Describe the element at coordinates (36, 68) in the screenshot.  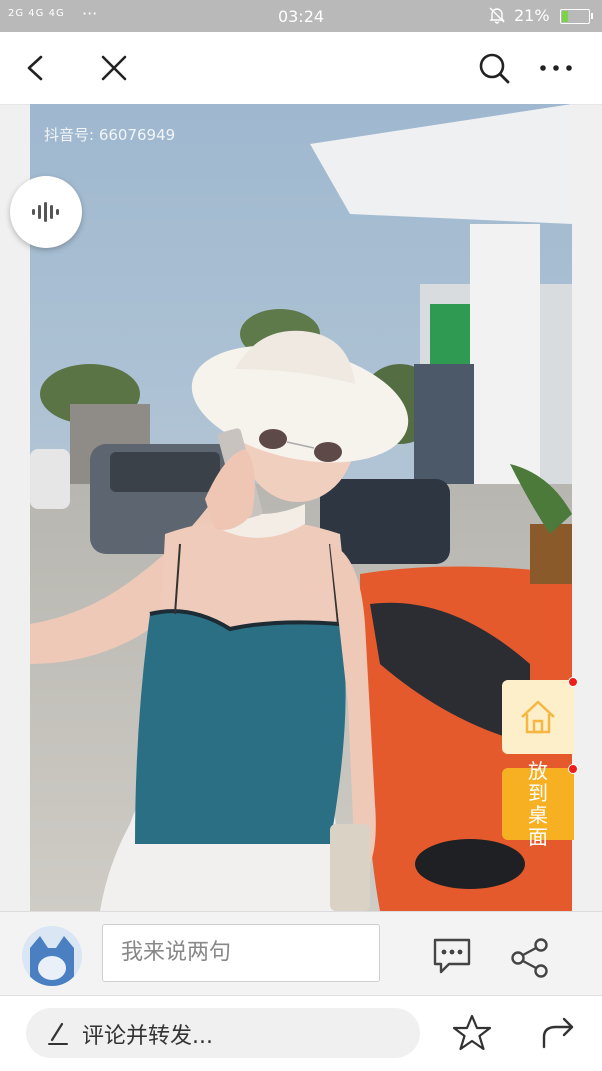
I see `back-icon` at that location.